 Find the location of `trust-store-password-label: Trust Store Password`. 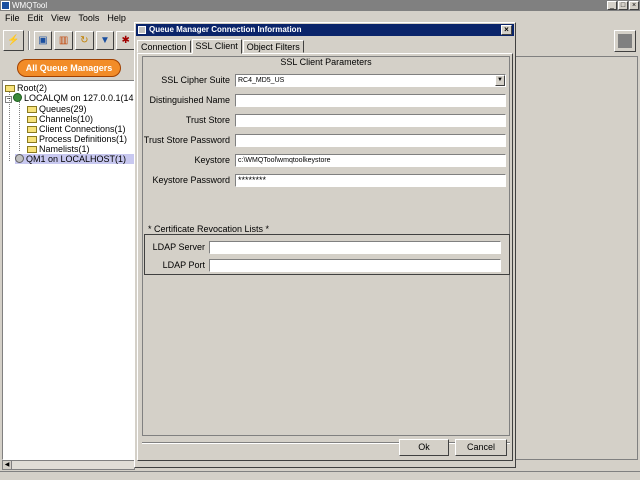

trust-store-password-label: Trust Store Password is located at coordinates (186, 140).